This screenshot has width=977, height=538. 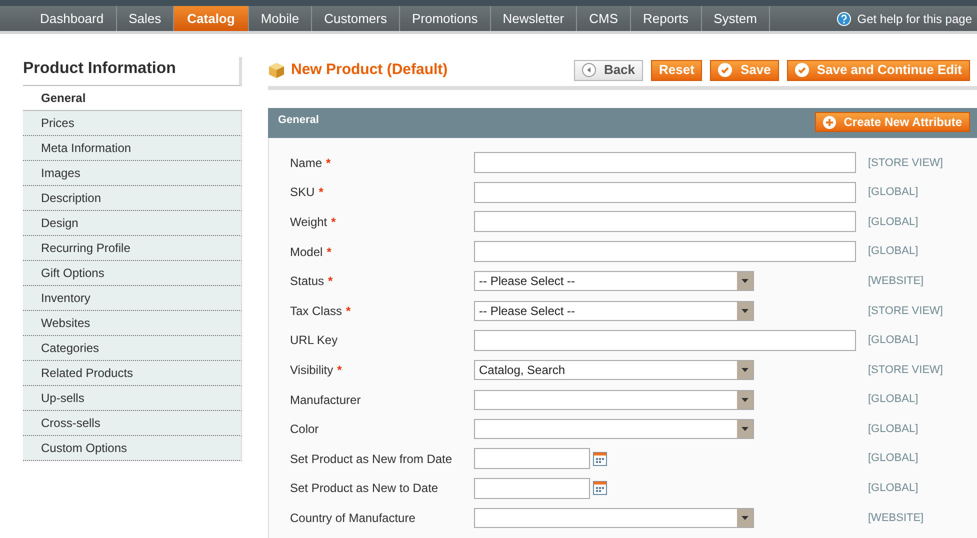 I want to click on sidebar-item: Meta Information, so click(x=132, y=148).